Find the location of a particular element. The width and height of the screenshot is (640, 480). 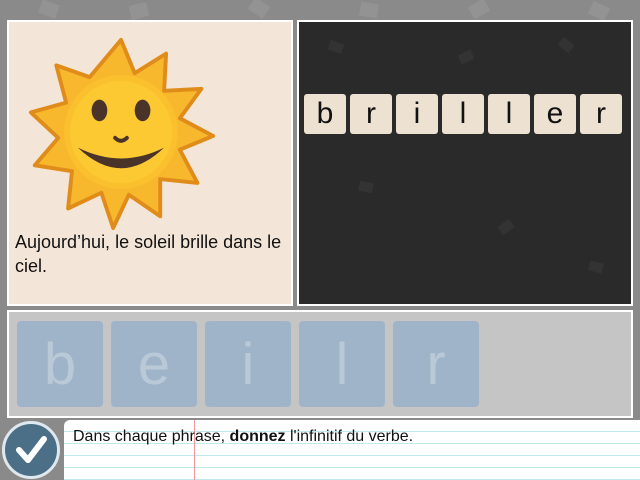

answer-letter-tile: i is located at coordinates (417, 114).